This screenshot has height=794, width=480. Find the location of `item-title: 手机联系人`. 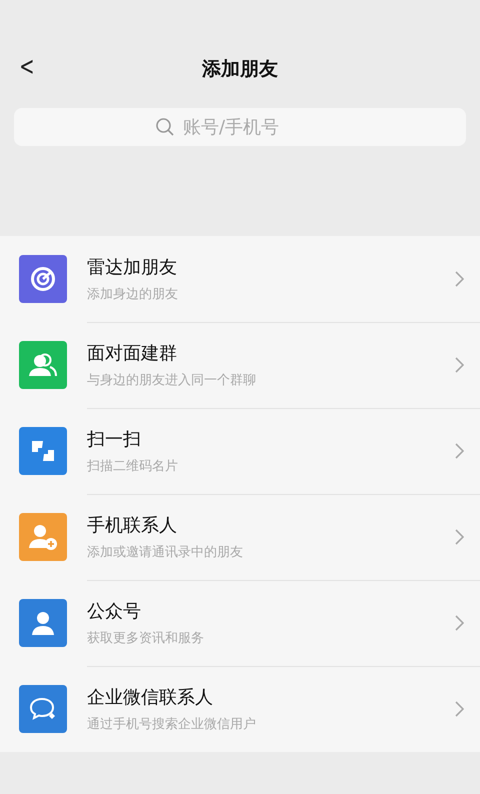

item-title: 手机联系人 is located at coordinates (132, 525).